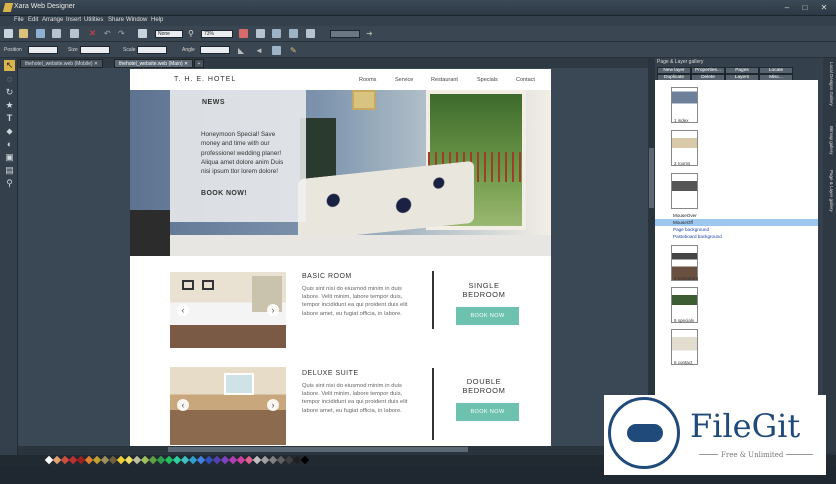 Image resolution: width=836 pixels, height=484 pixels. Describe the element at coordinates (9, 105) in the screenshot. I see `shape-tool-icon: ★` at that location.